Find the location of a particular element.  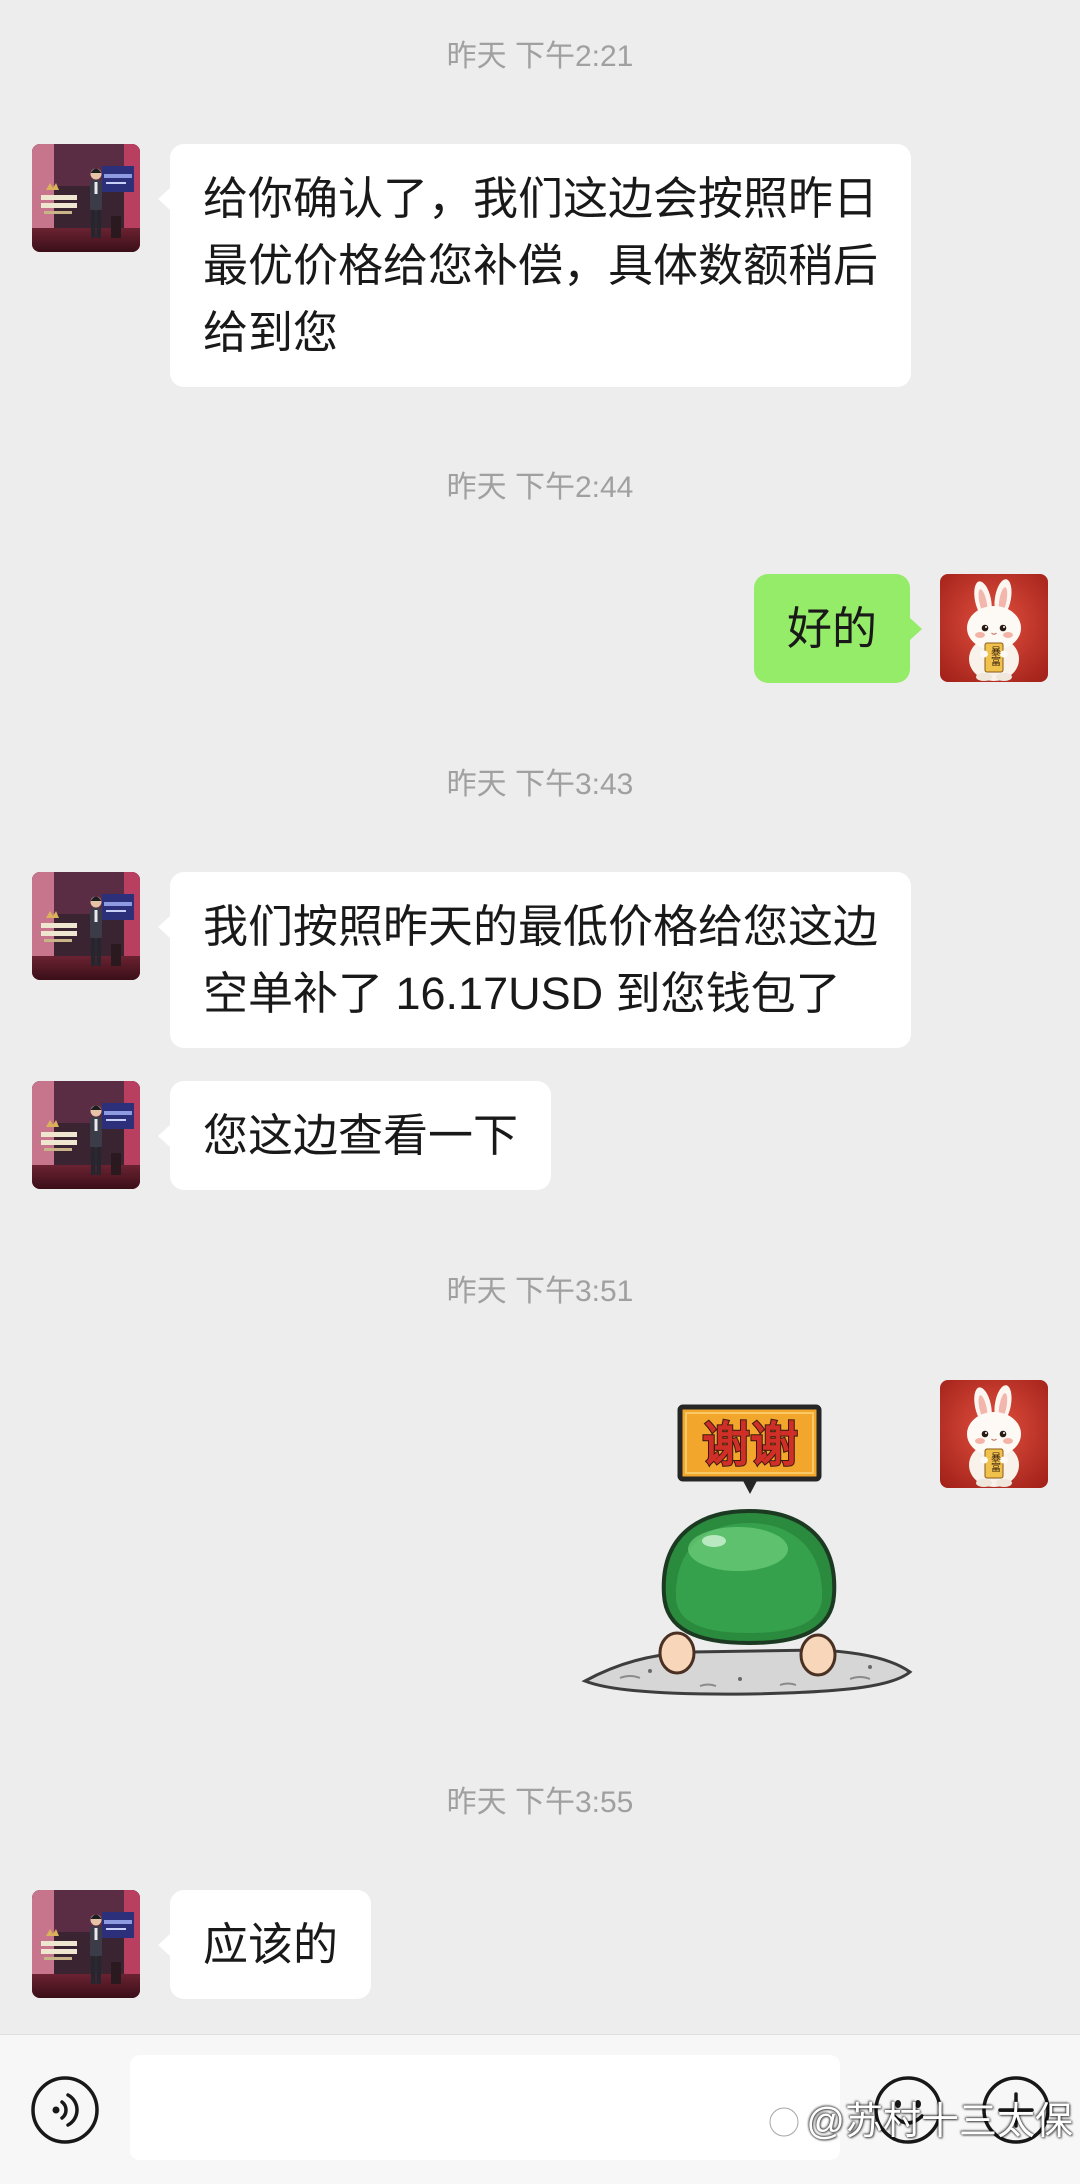

message-line: 最优价格给您补偿，具体数额稍后 is located at coordinates (541, 265).